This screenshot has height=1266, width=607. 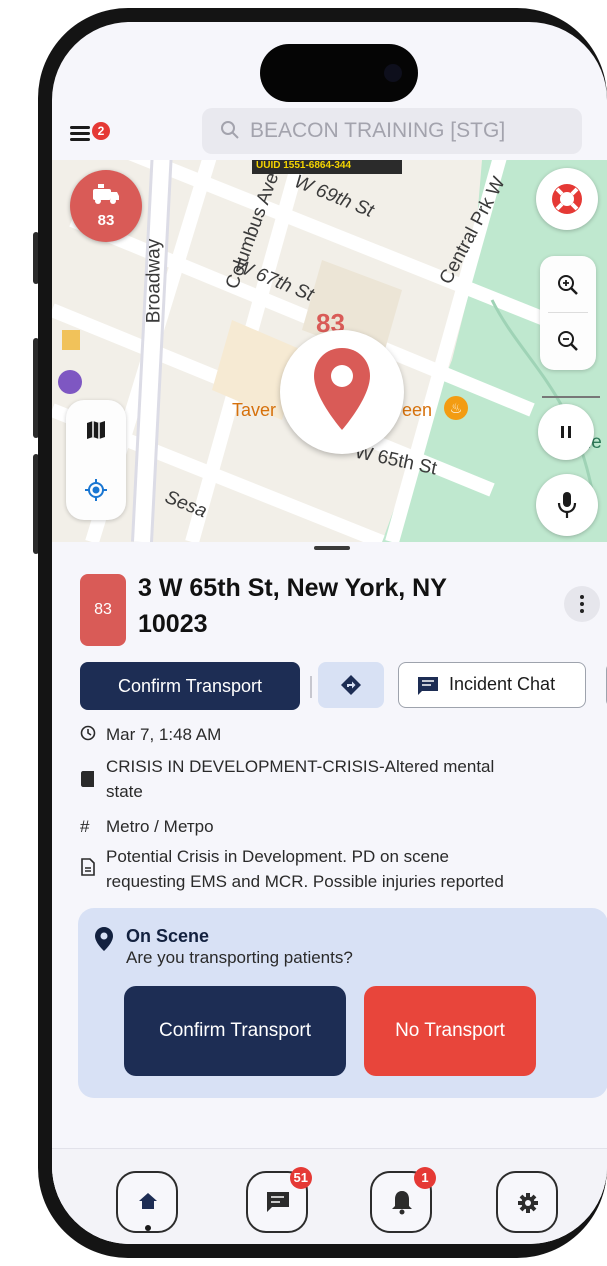 I want to click on incident-time: Mar 7, 1:48 AM, so click(x=164, y=734).